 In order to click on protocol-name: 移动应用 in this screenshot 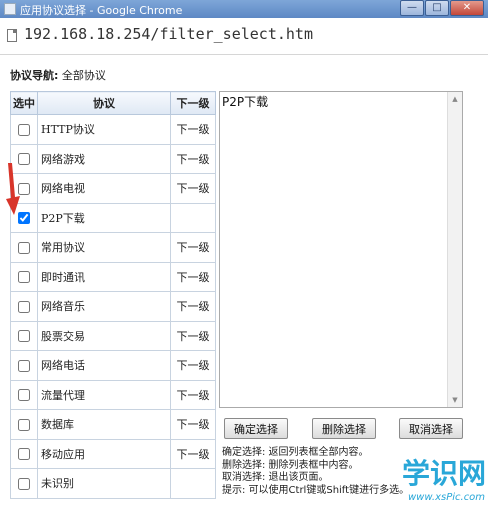, I will do `click(104, 453)`.